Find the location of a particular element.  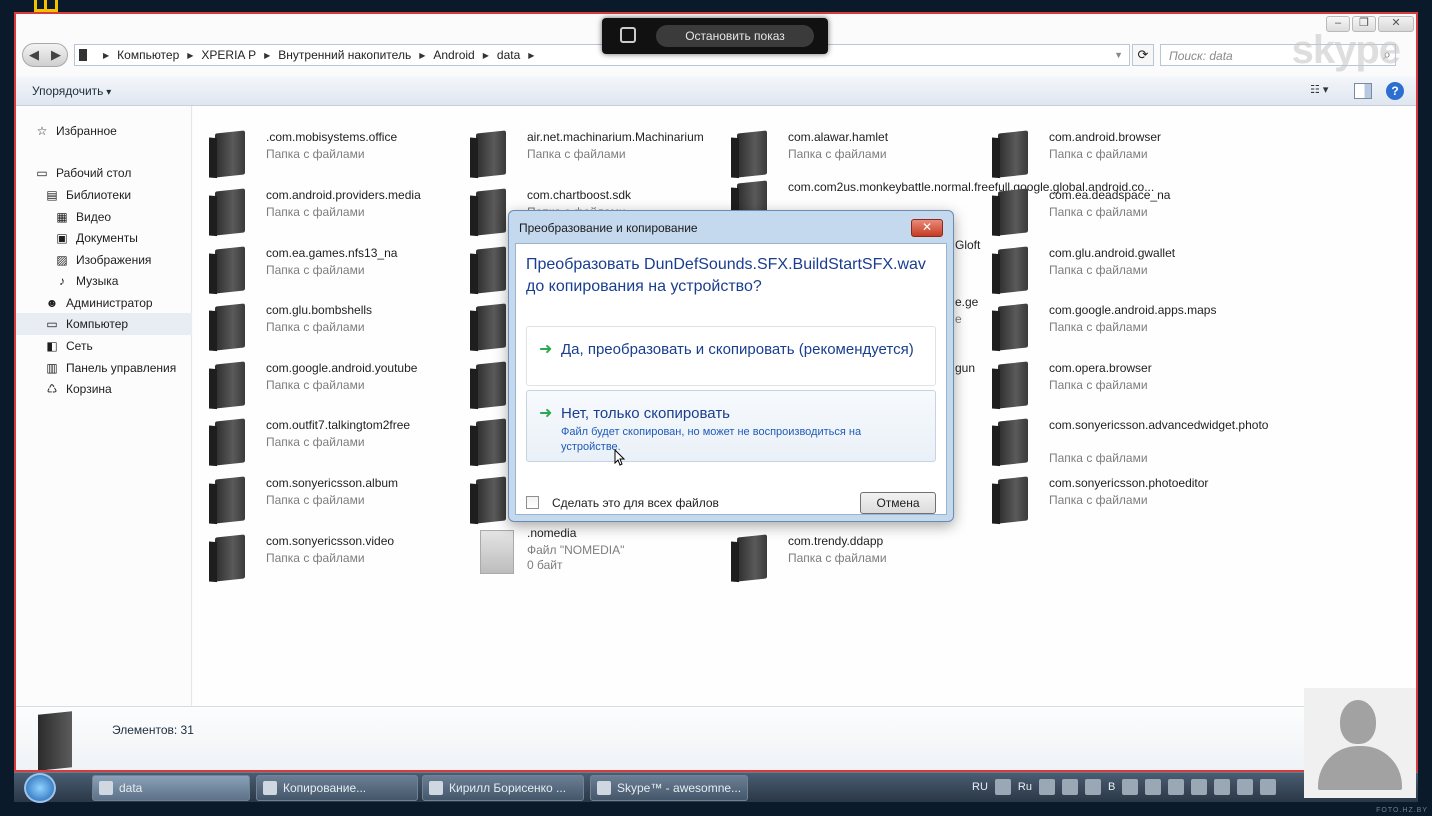

sidebar-item-favorites: ☆ Избранное is located at coordinates (75, 131).